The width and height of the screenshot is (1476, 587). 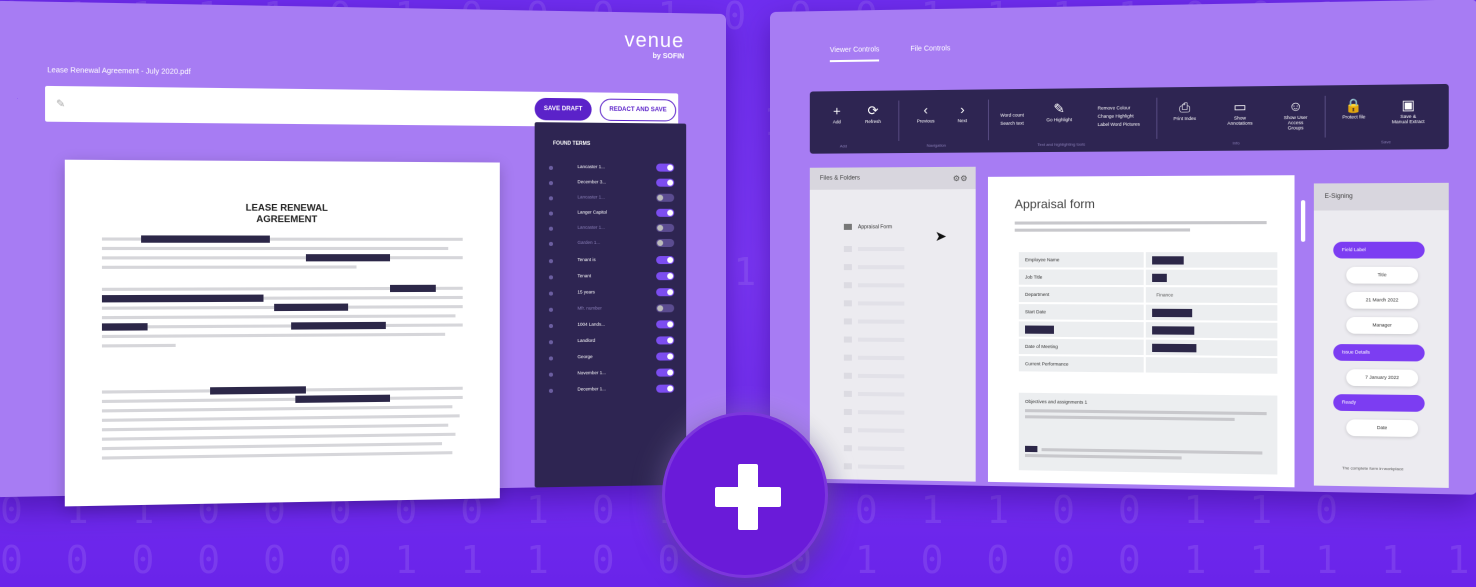 I want to click on signing-field: 21 March 2022, so click(x=1382, y=300).